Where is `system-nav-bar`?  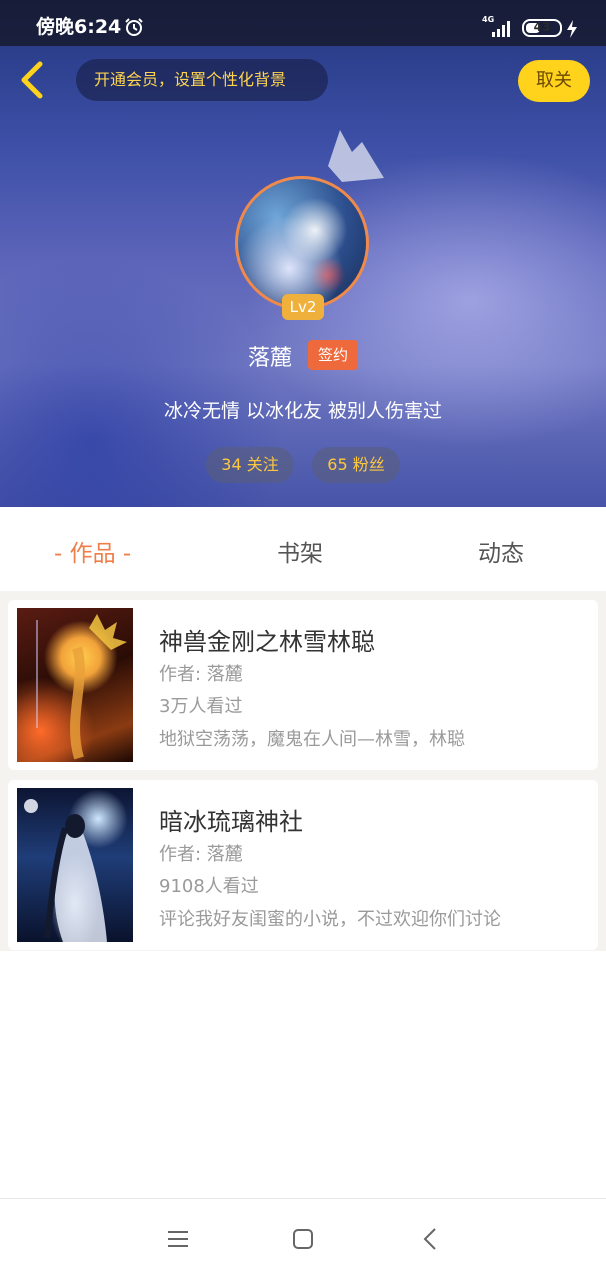 system-nav-bar is located at coordinates (303, 1239).